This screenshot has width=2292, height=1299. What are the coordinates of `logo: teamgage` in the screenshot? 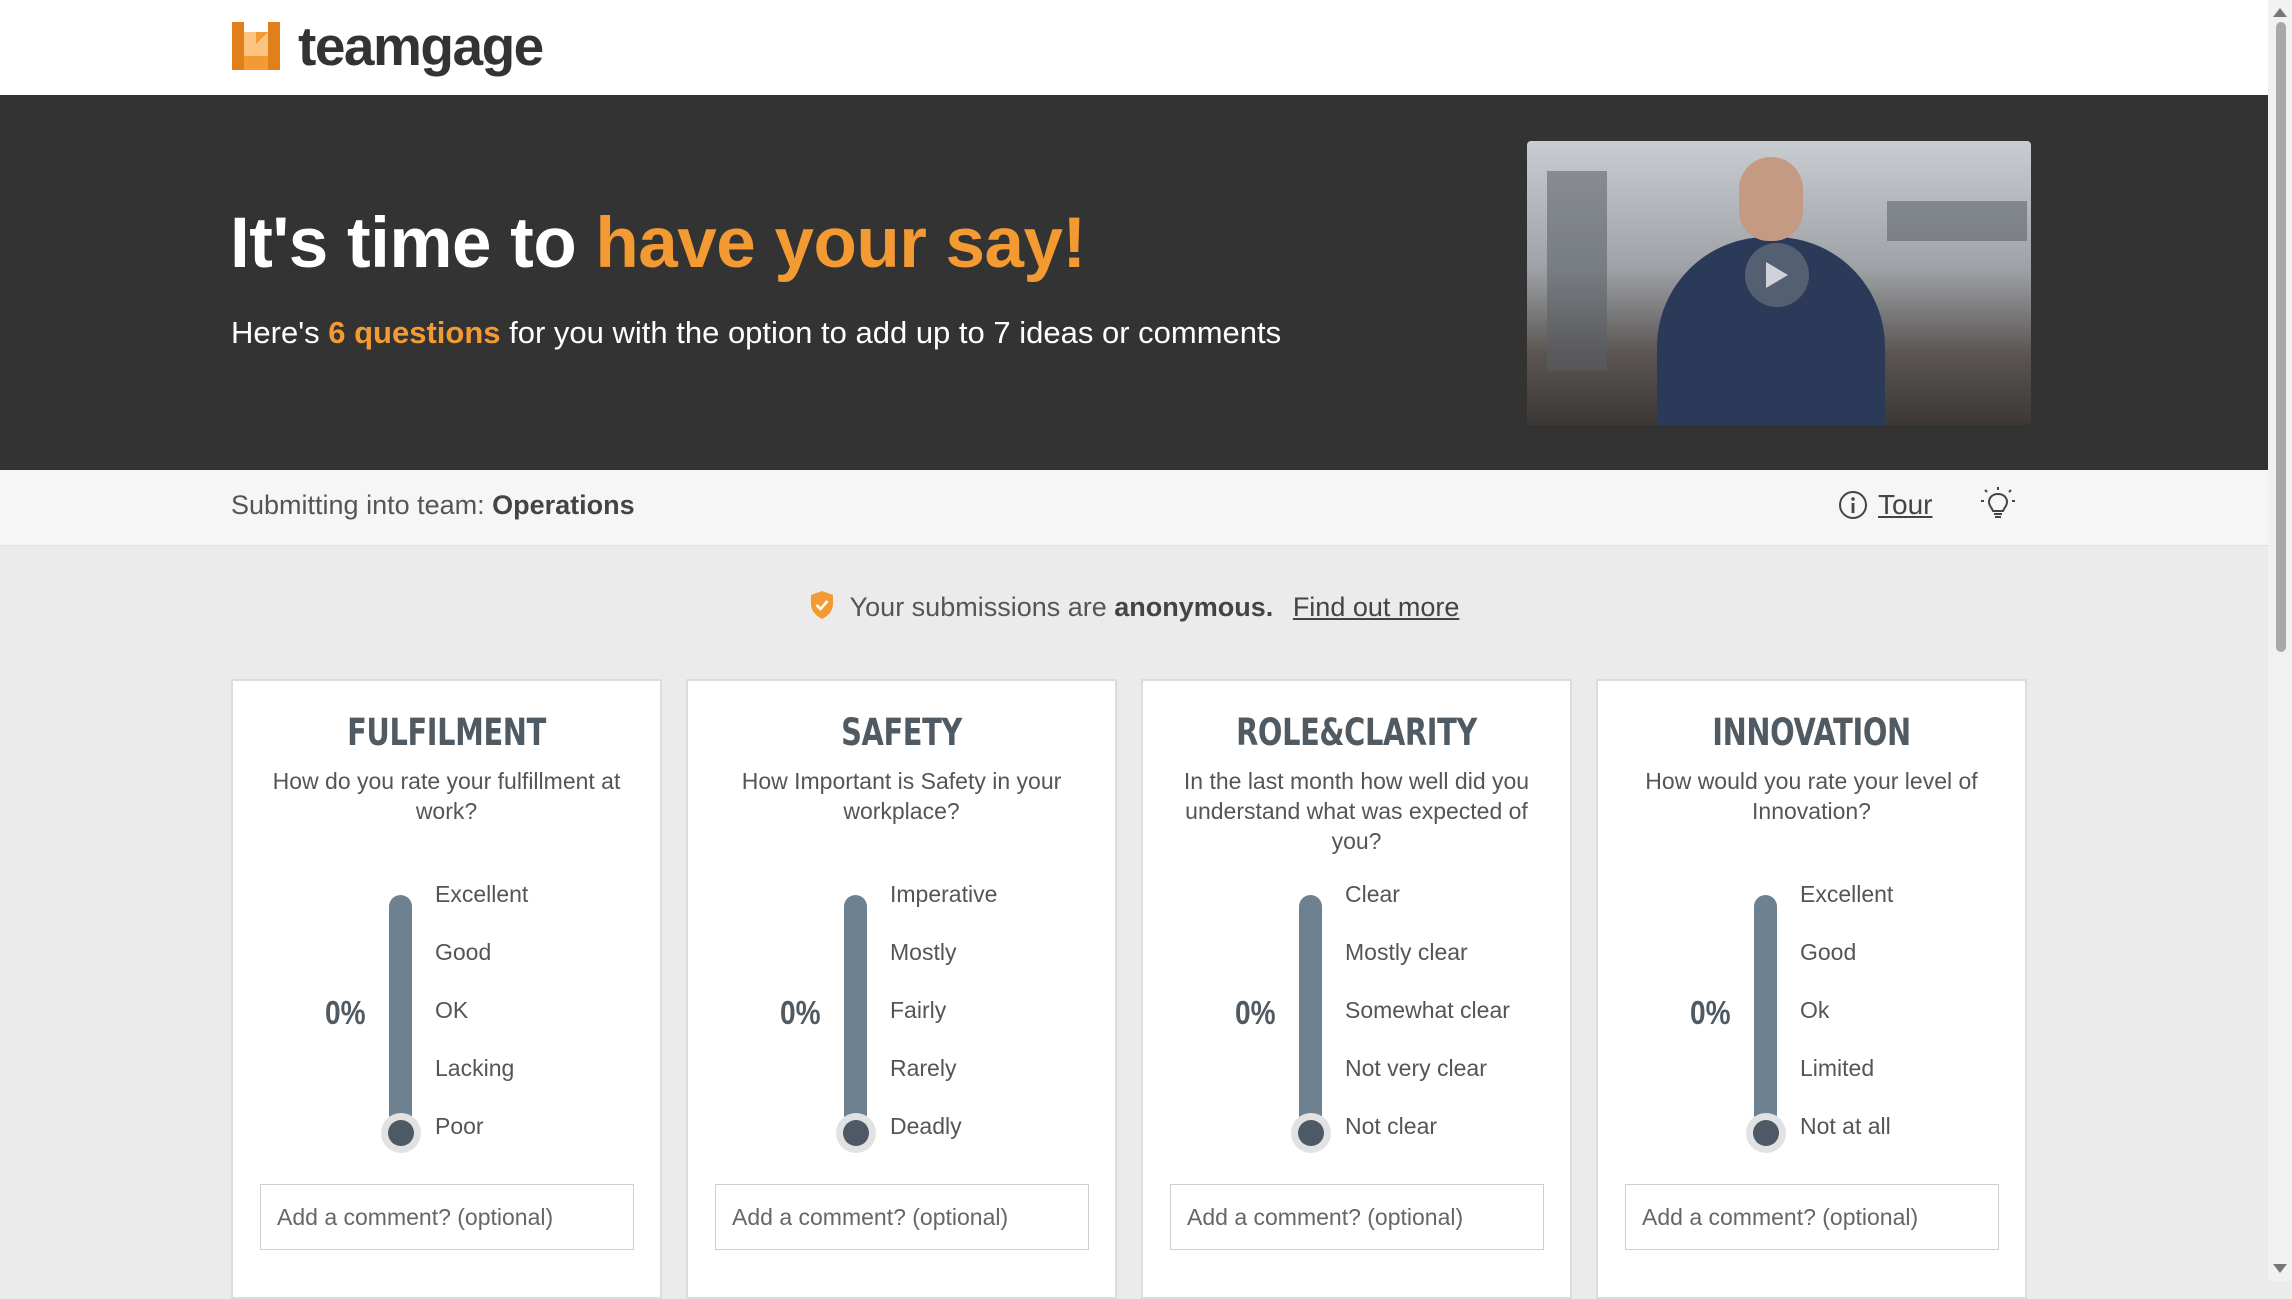 It's located at (388, 45).